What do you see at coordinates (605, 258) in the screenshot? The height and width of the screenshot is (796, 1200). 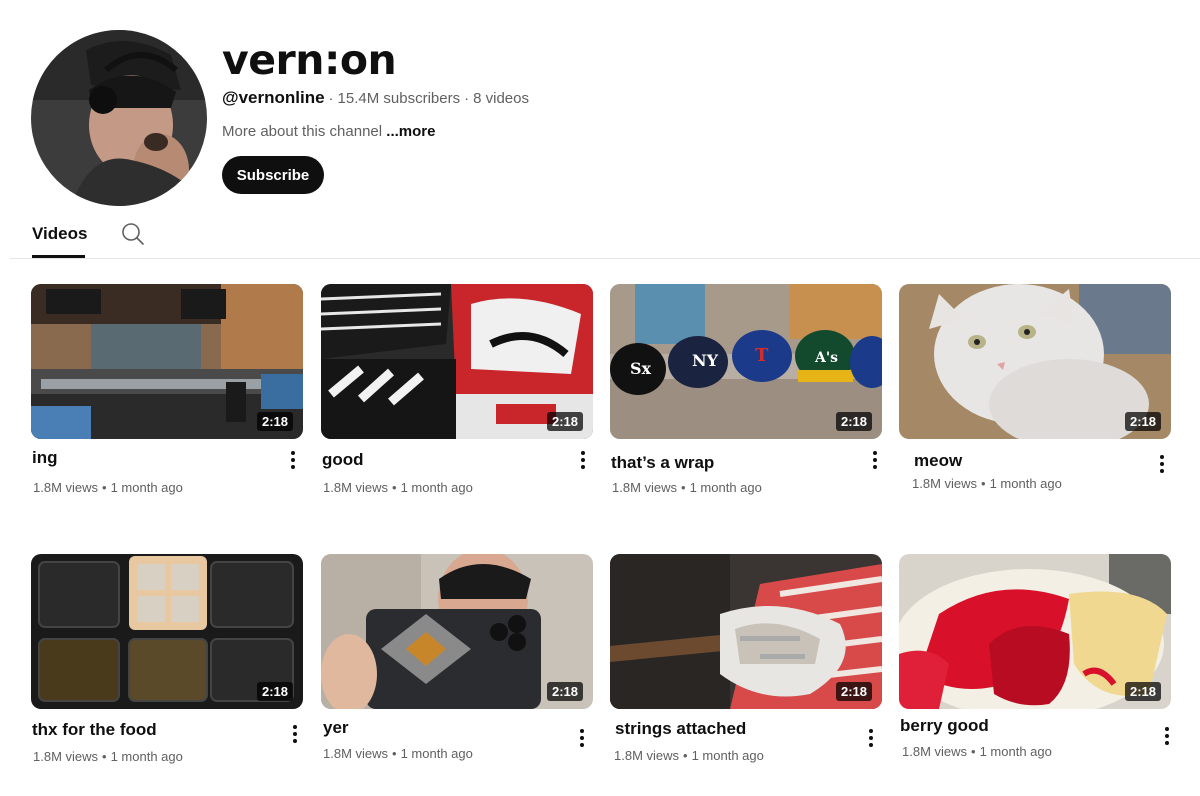 I see `tab-divider` at bounding box center [605, 258].